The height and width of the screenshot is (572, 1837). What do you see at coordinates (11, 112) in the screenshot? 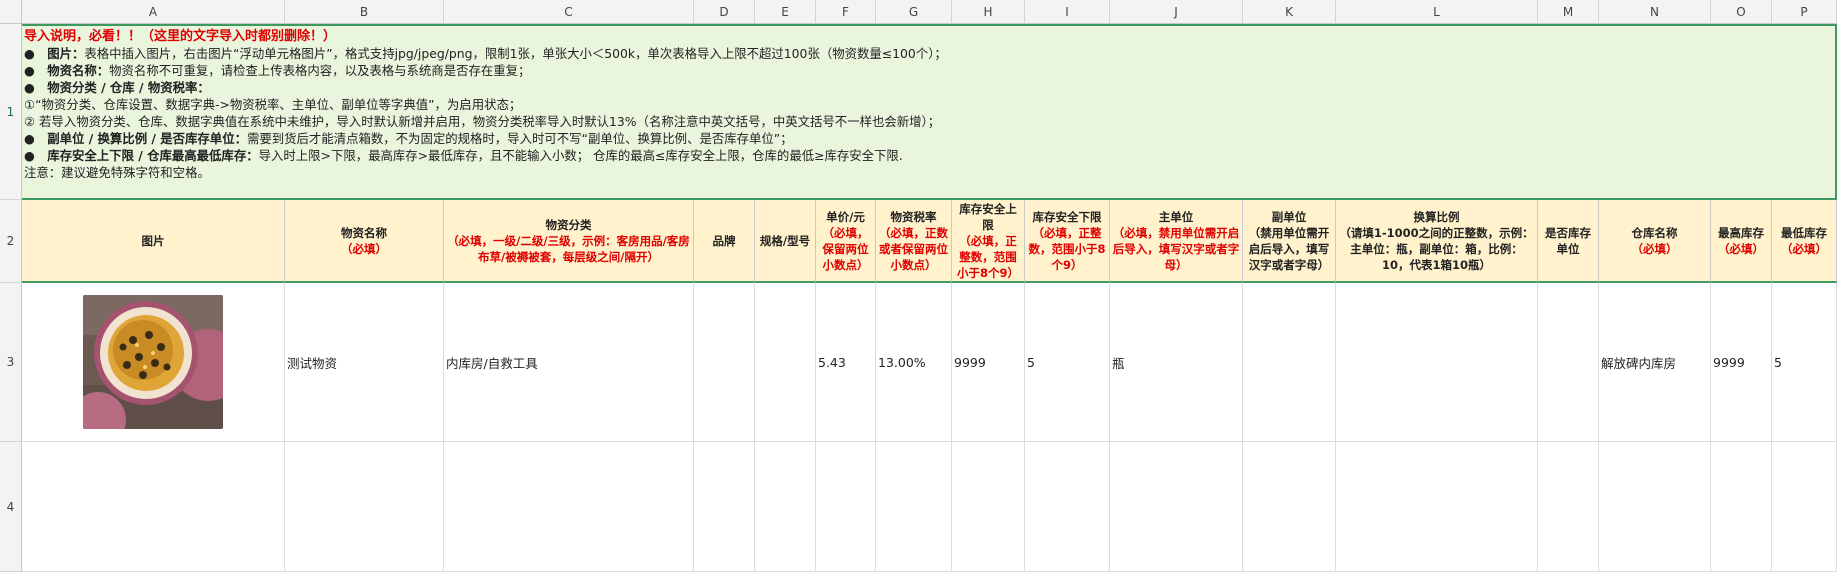
I see `row-header-1: 1` at bounding box center [11, 112].